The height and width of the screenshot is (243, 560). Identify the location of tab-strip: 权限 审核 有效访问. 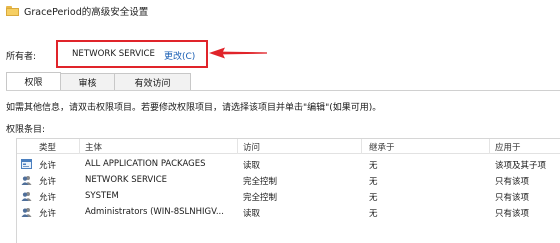
(98, 81).